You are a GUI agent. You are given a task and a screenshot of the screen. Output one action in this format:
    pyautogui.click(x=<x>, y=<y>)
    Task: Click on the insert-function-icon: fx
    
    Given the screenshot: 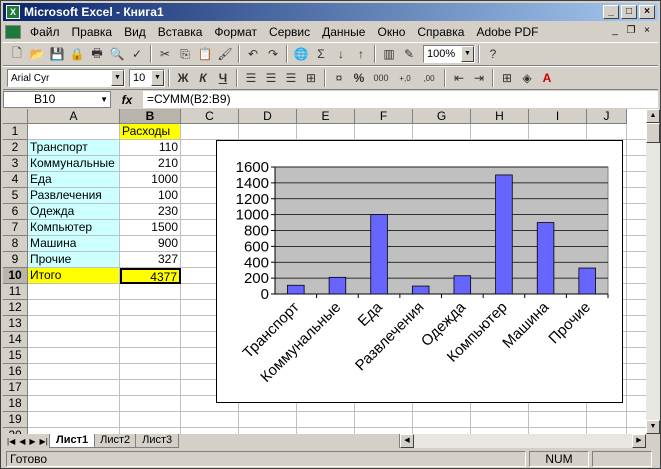 What is the action you would take?
    pyautogui.click(x=127, y=100)
    